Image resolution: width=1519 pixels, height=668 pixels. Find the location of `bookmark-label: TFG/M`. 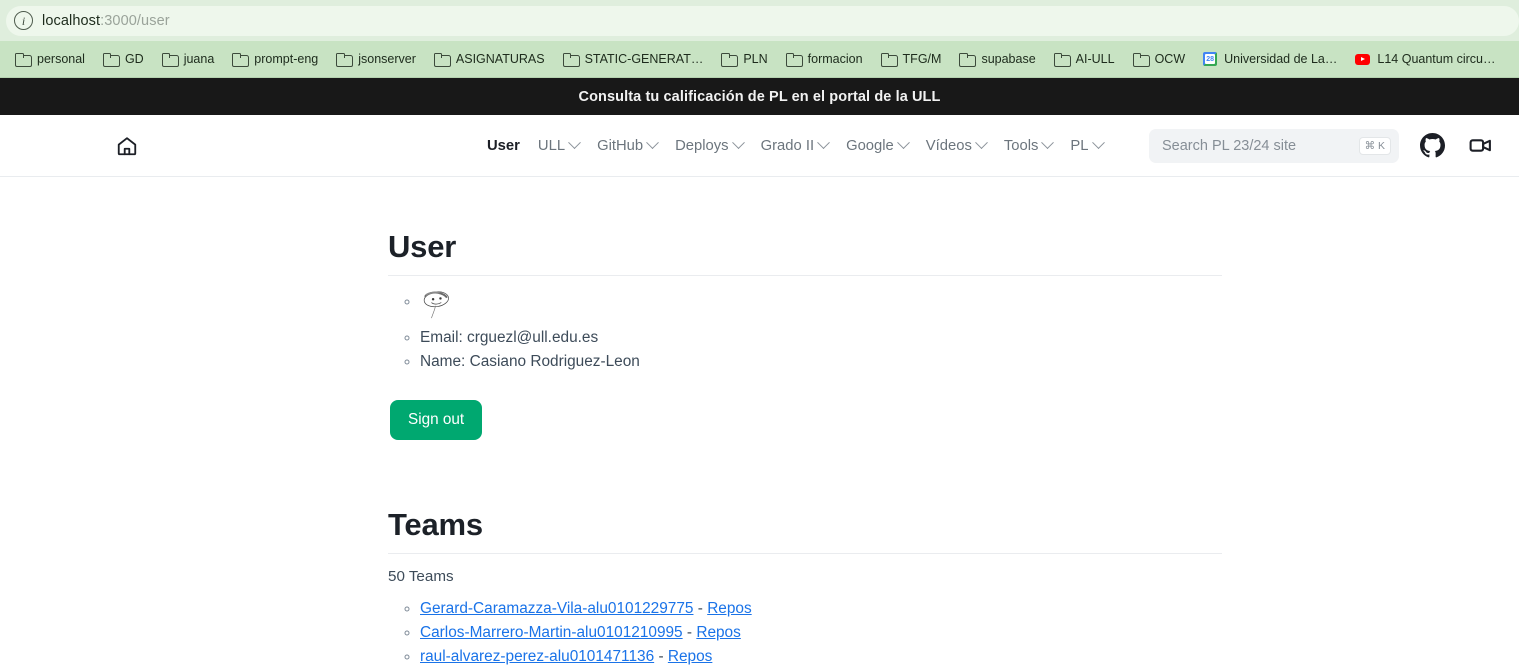

bookmark-label: TFG/M is located at coordinates (922, 59).